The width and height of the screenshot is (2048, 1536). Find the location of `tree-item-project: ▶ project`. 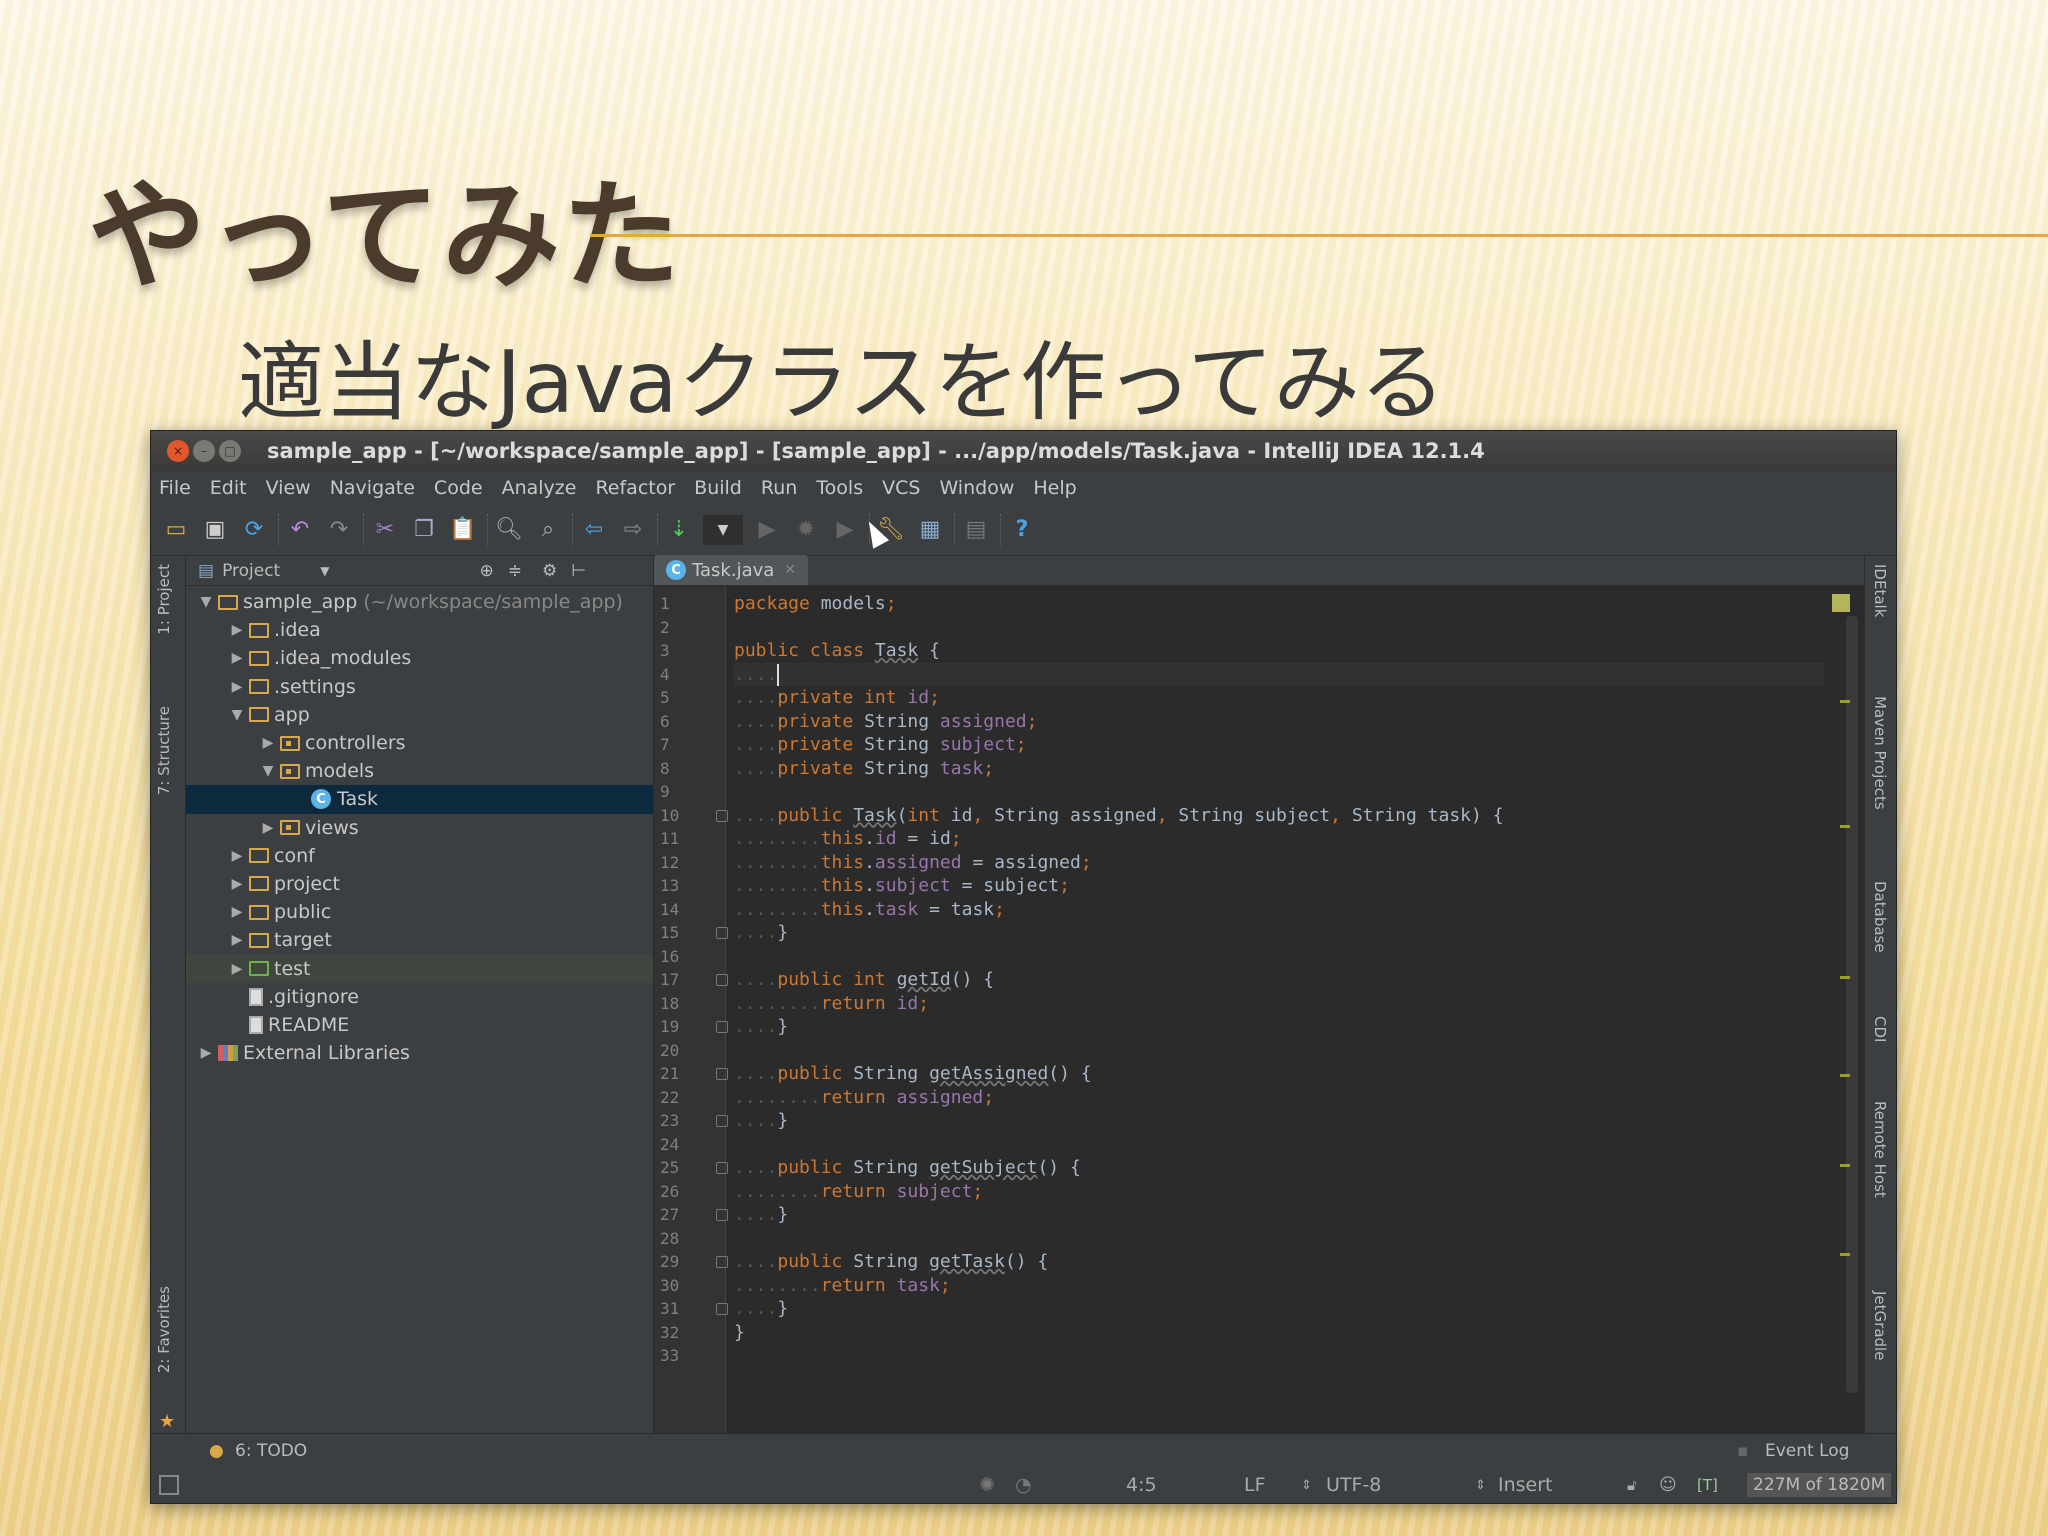

tree-item-project: ▶ project is located at coordinates (419, 884).